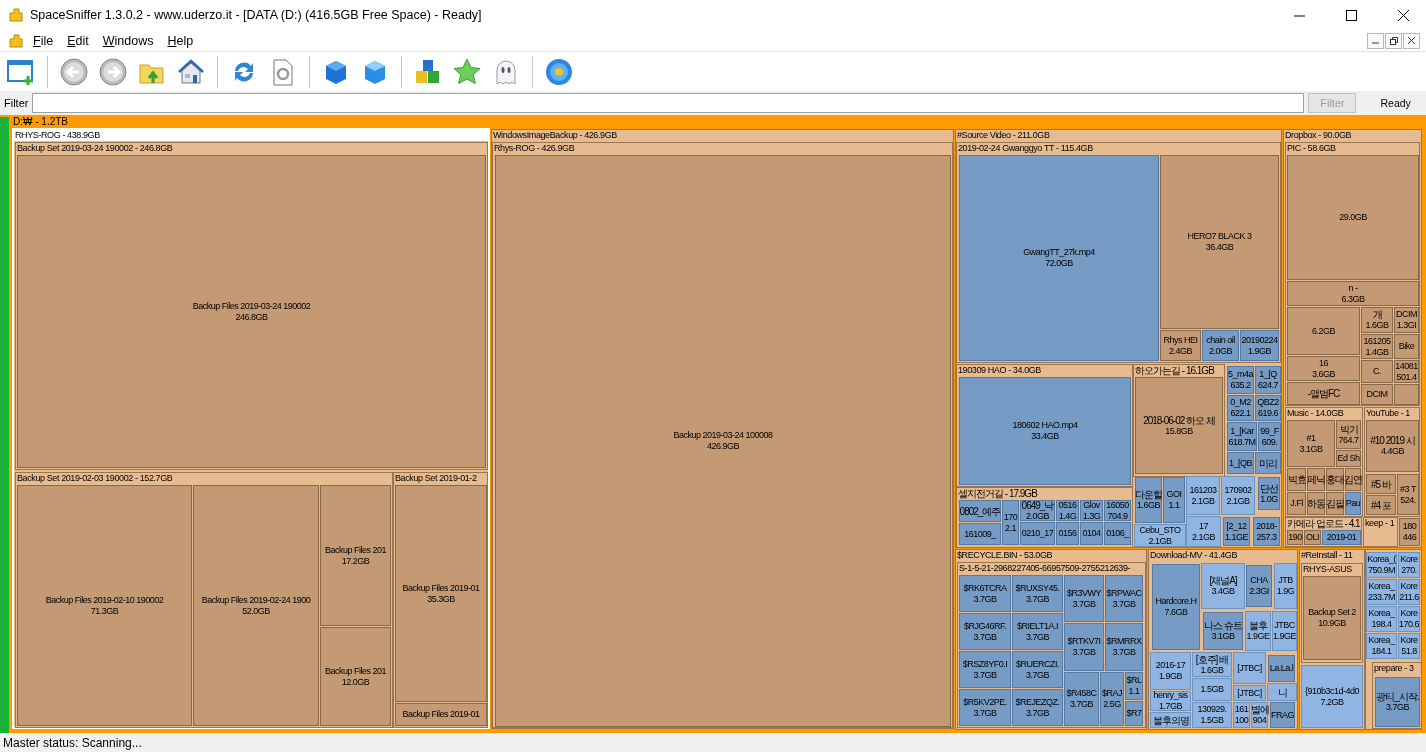 This screenshot has width=1426, height=752. I want to click on file-tile: CHA 2.3GI, so click(1259, 586).